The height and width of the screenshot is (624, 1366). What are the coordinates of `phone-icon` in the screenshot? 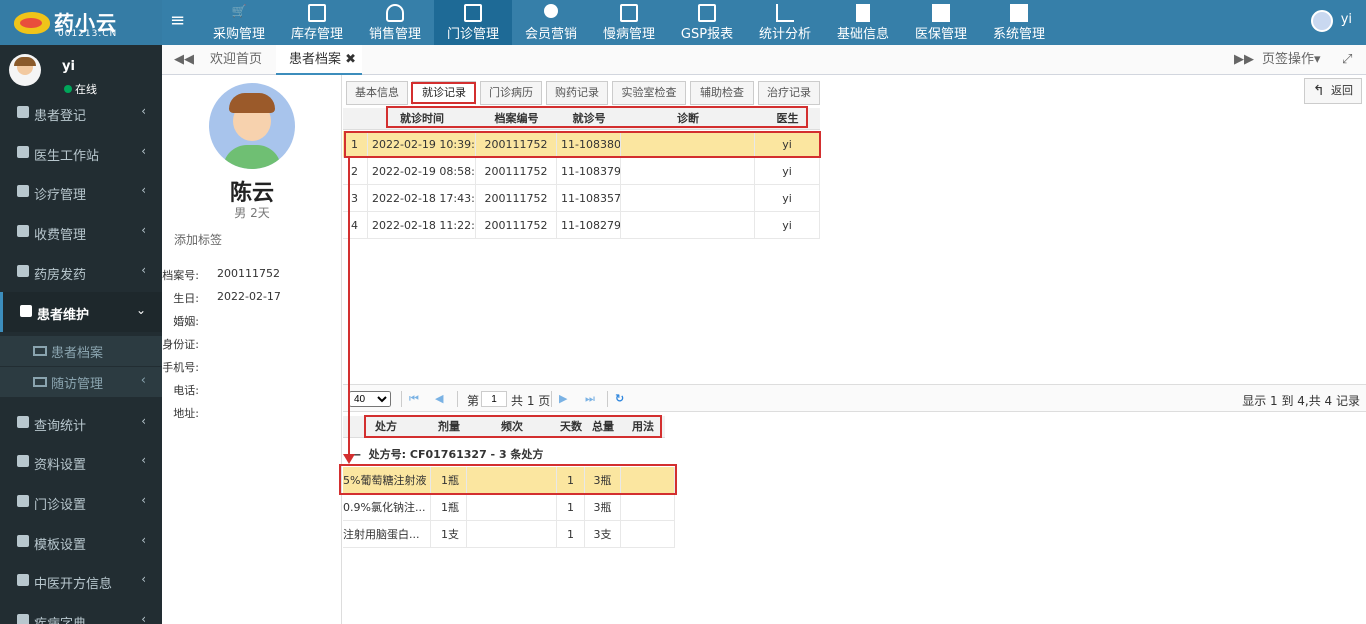 It's located at (395, 13).